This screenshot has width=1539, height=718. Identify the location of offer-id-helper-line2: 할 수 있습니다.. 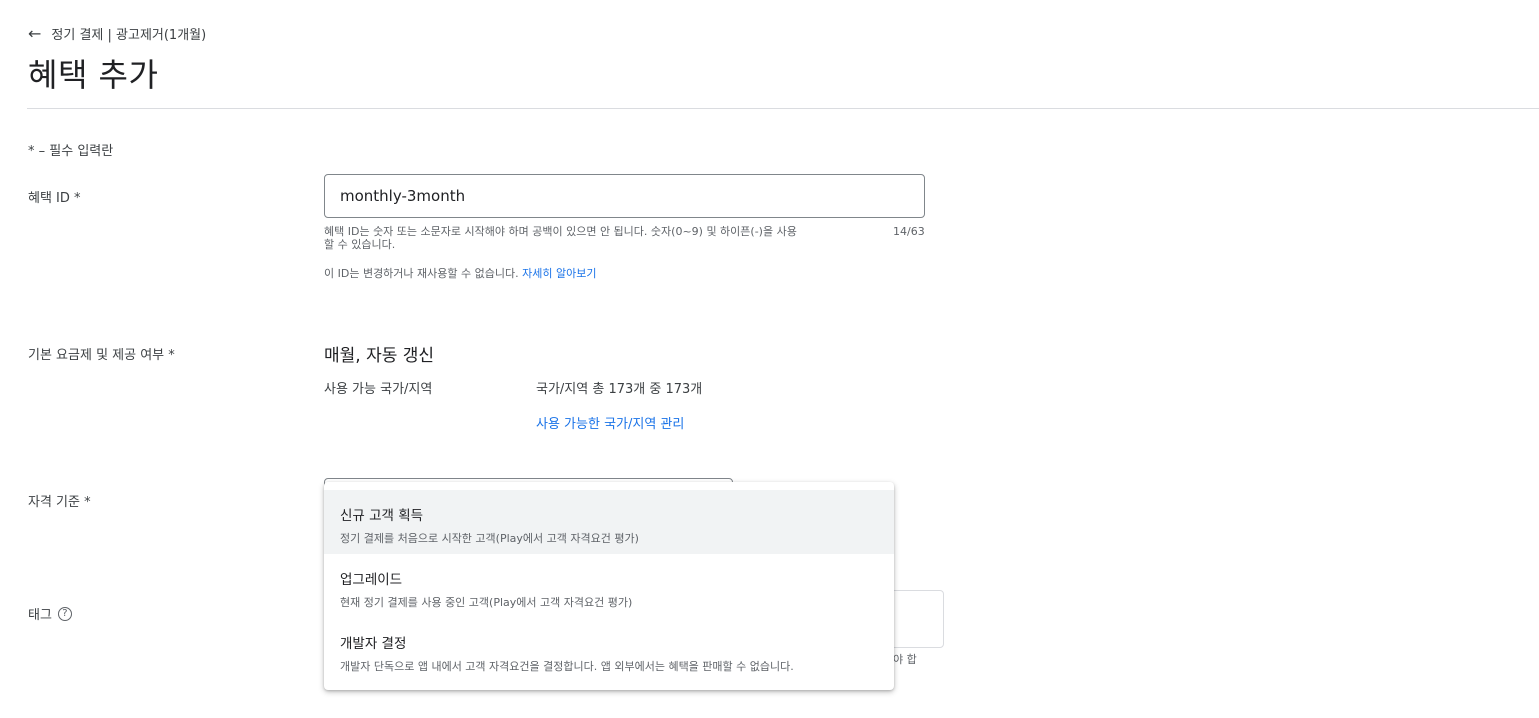
(360, 244).